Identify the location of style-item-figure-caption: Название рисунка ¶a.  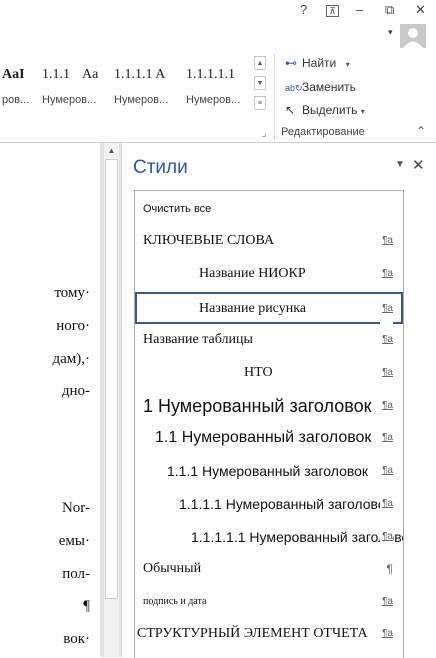
(269, 308).